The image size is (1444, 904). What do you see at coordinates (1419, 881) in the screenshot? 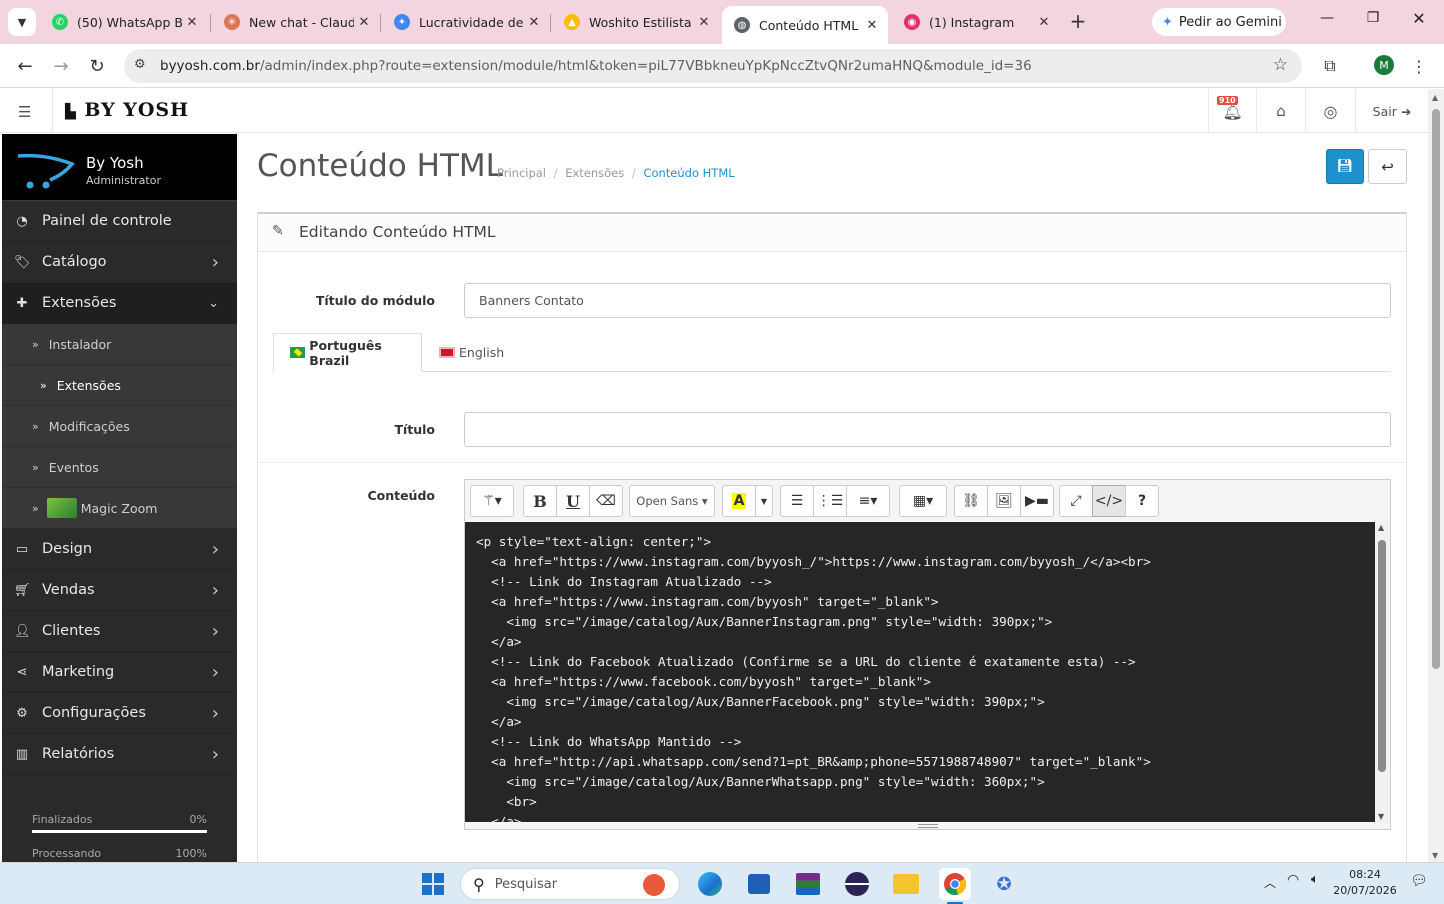
I see `notification-center-icon: 💬︎` at bounding box center [1419, 881].